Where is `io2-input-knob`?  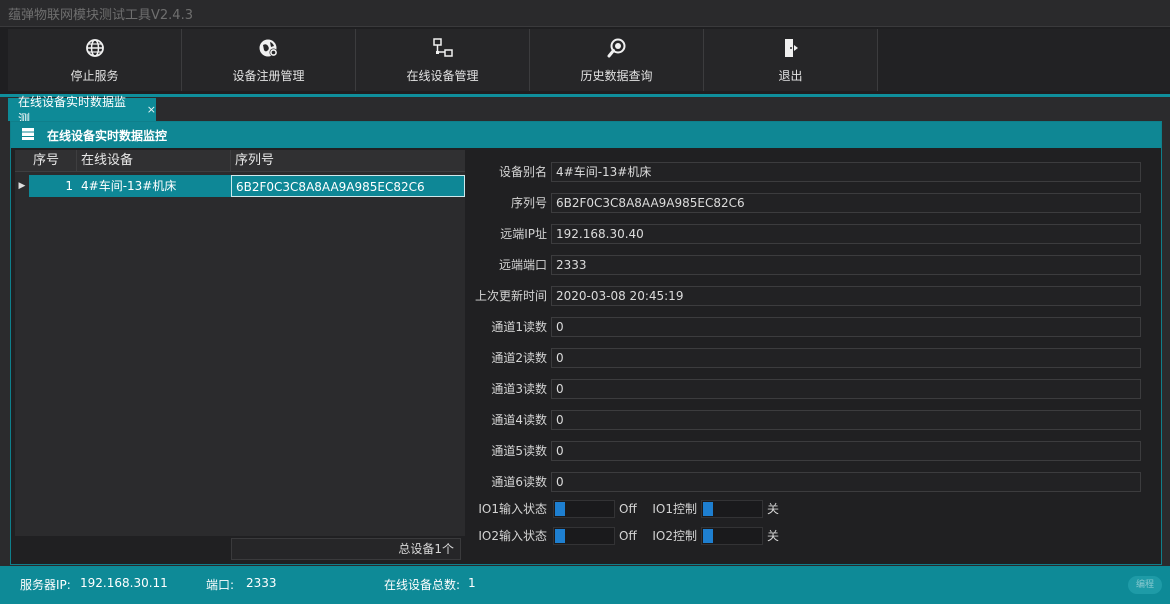 io2-input-knob is located at coordinates (560, 536).